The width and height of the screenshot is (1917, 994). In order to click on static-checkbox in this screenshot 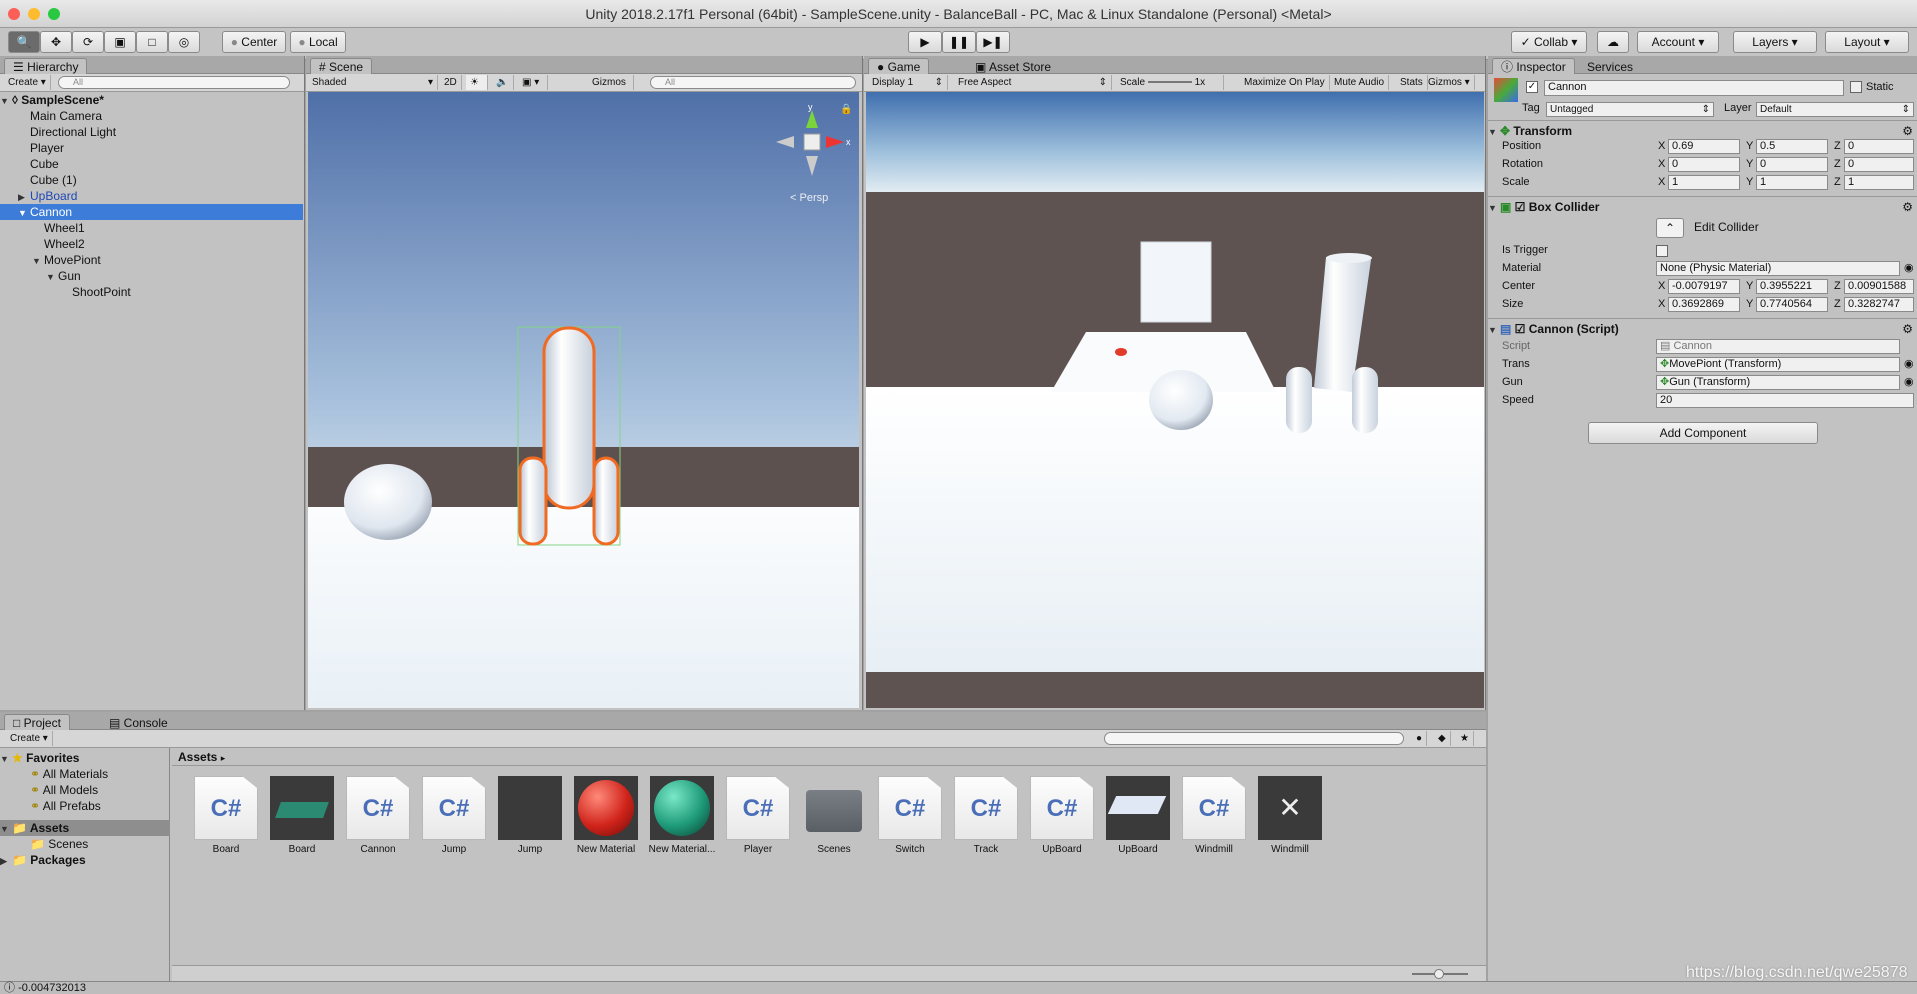, I will do `click(1856, 87)`.